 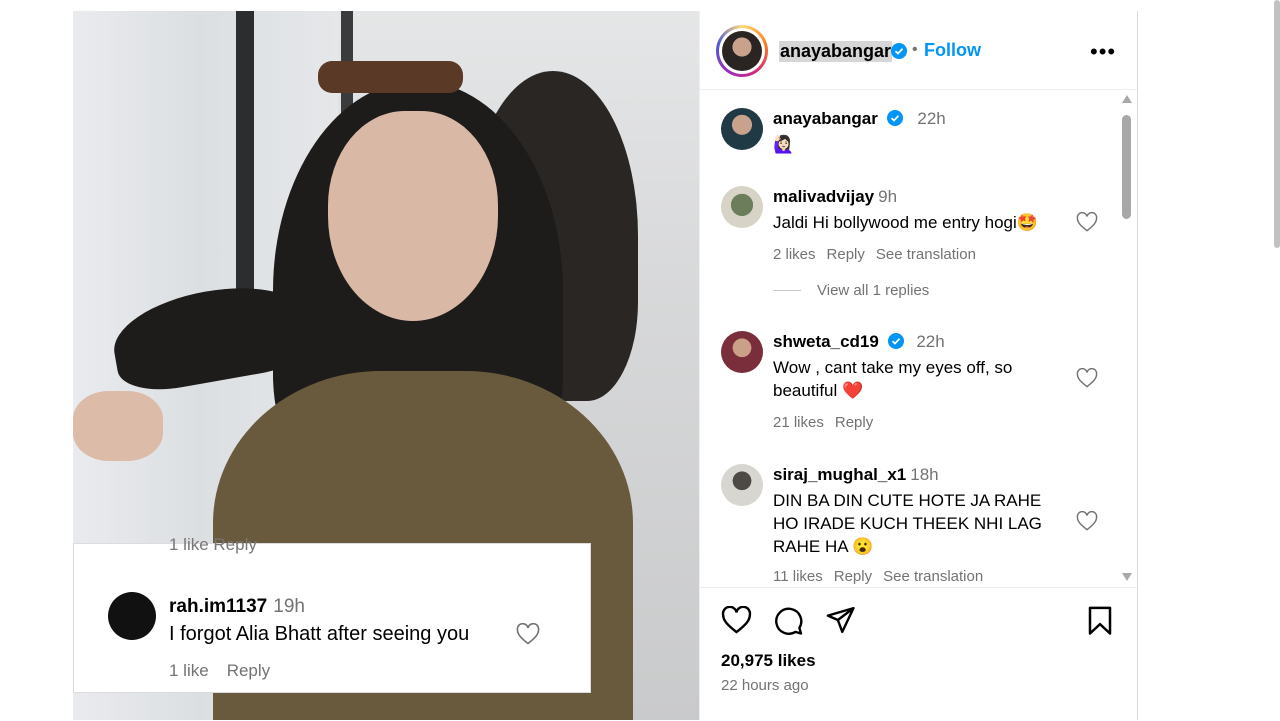 What do you see at coordinates (798, 422) in the screenshot?
I see `comment-likes: 21 likes` at bounding box center [798, 422].